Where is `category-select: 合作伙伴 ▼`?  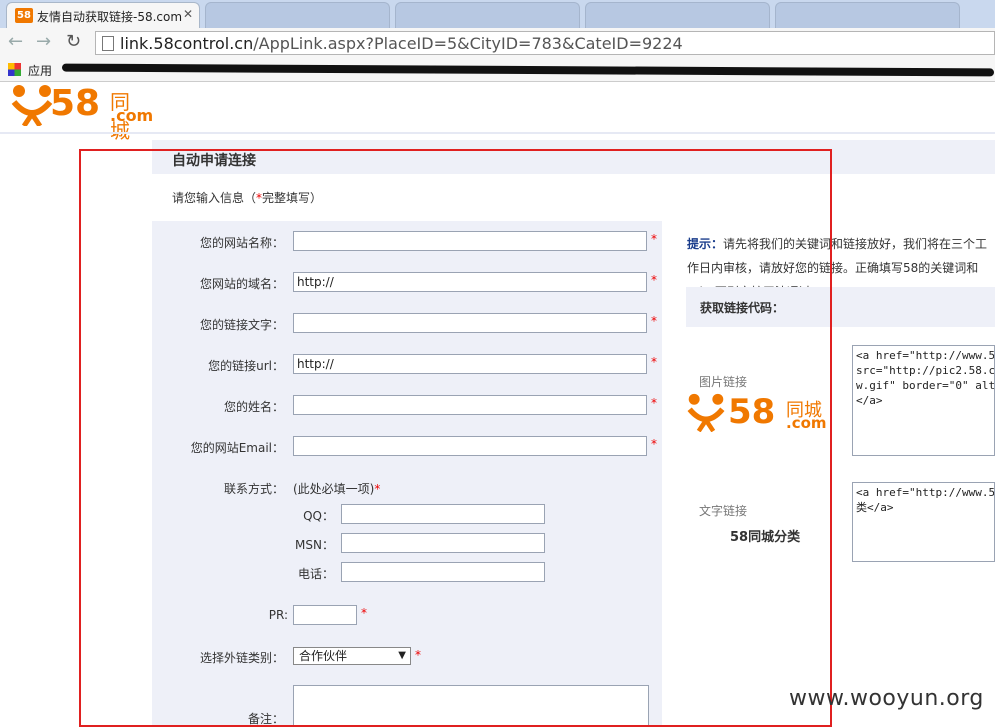
category-select: 合作伙伴 ▼ is located at coordinates (352, 656).